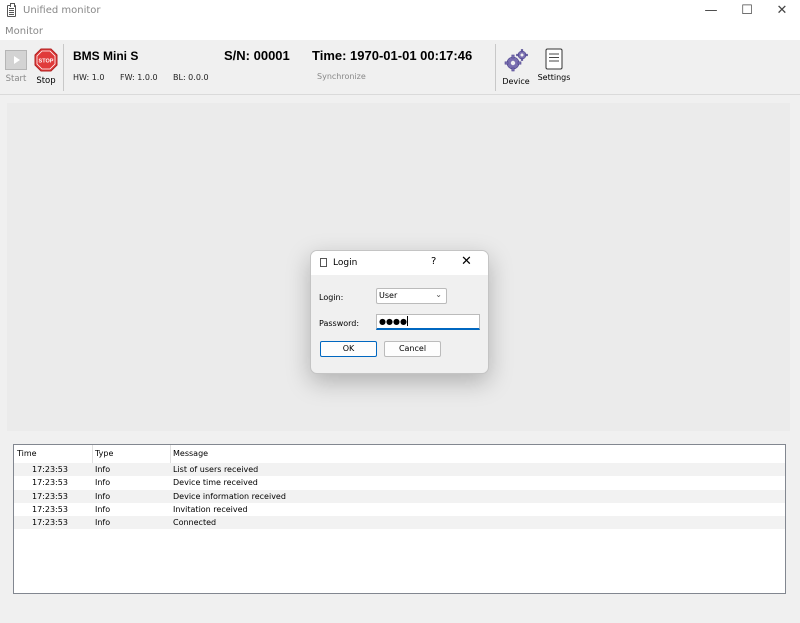 The image size is (800, 623). Describe the element at coordinates (399, 523) in the screenshot. I see `log-row: 17:23:53 Info Connected` at that location.